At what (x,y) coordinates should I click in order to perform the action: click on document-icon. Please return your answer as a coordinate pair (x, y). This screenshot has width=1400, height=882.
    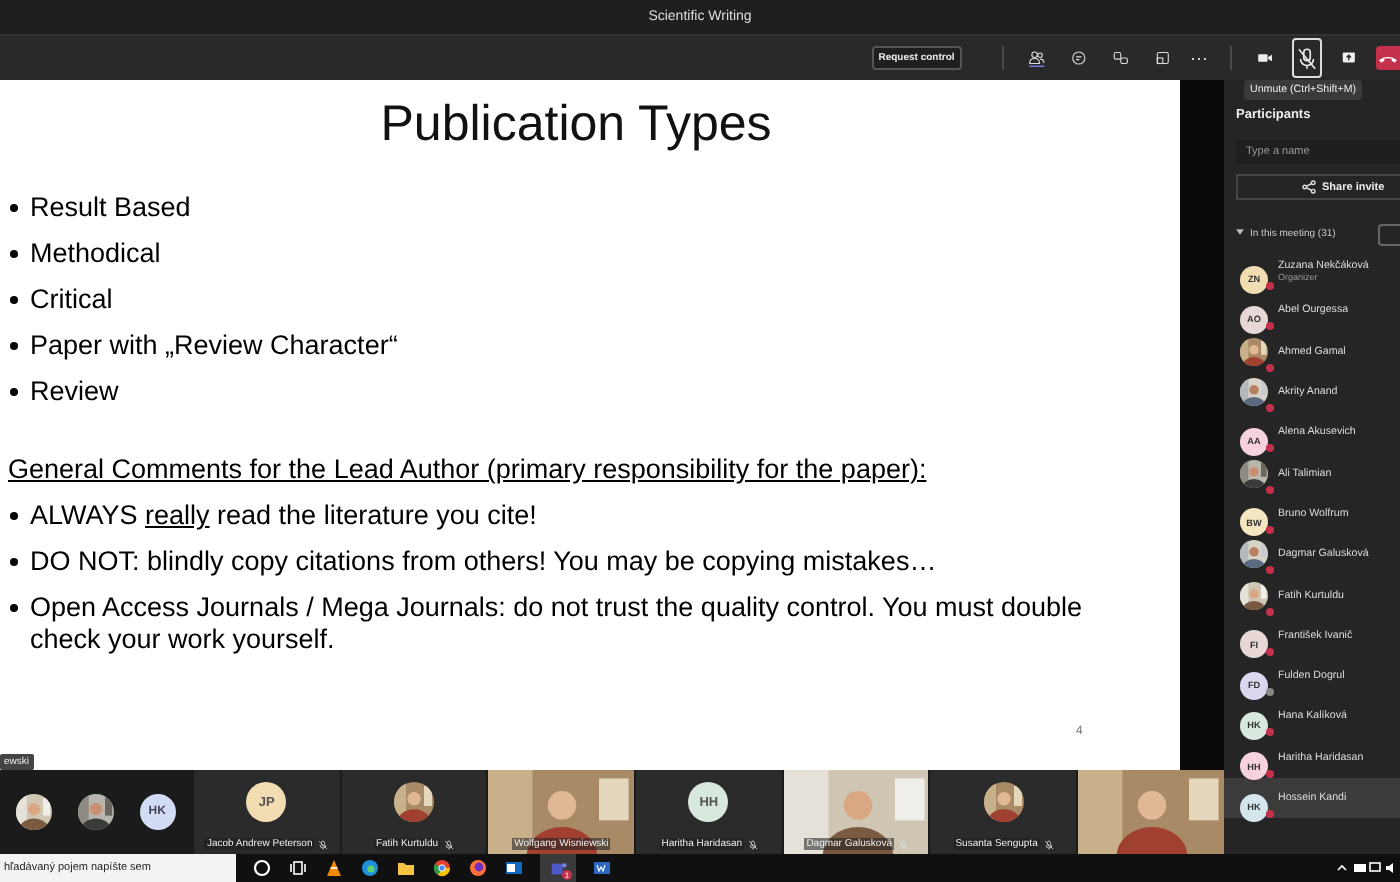
    Looking at the image, I should click on (602, 868).